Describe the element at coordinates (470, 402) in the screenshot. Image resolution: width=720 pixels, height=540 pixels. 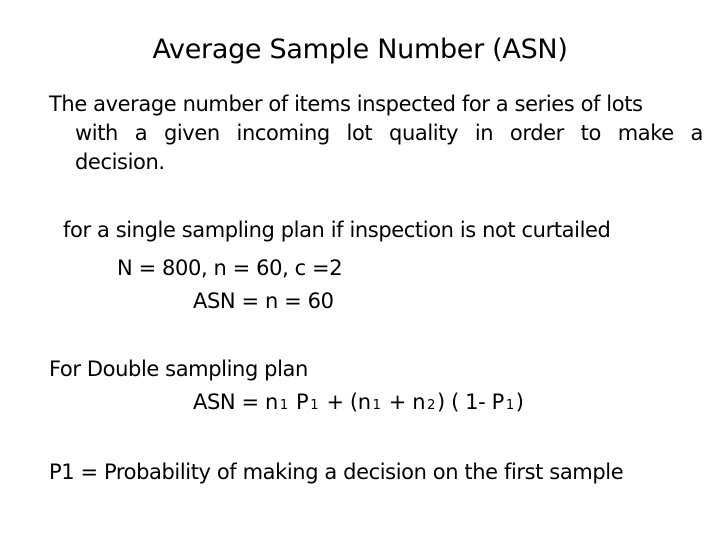
I see `formula-close-open: ) ( 1- P` at that location.